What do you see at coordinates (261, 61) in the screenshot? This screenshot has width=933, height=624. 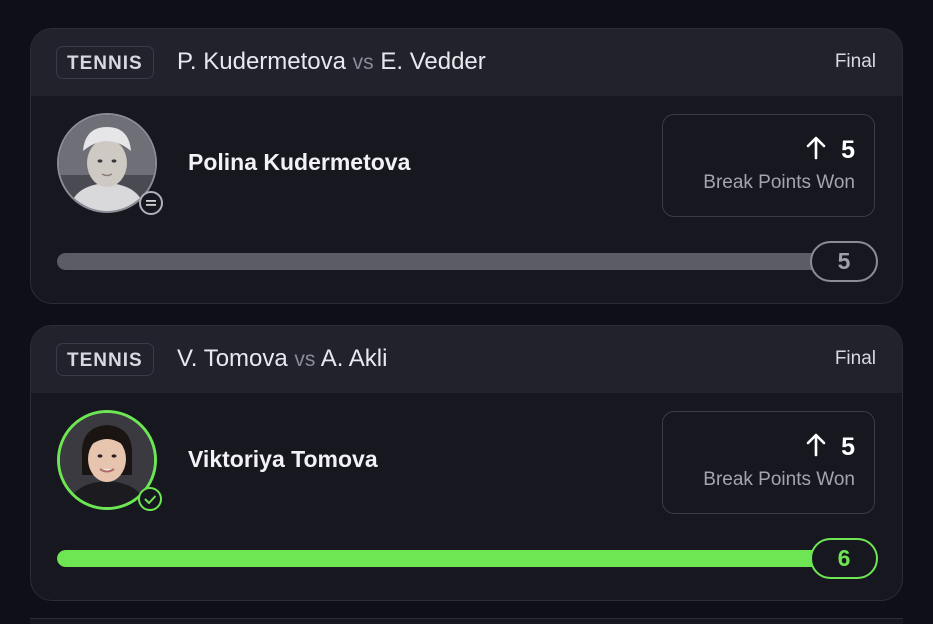 I see `player1-short-name: P. Kudermetova` at bounding box center [261, 61].